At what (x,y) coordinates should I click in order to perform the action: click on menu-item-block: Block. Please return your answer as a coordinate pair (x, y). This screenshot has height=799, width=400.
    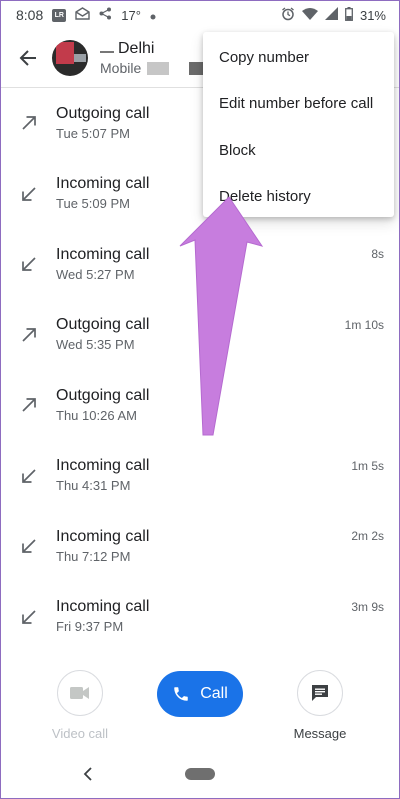
    Looking at the image, I should click on (298, 150).